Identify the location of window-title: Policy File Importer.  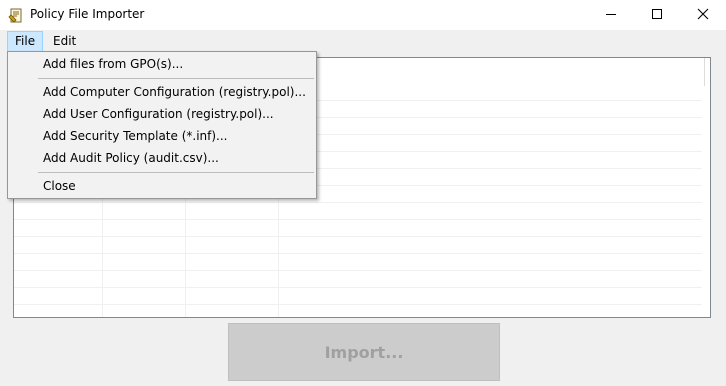
(87, 14).